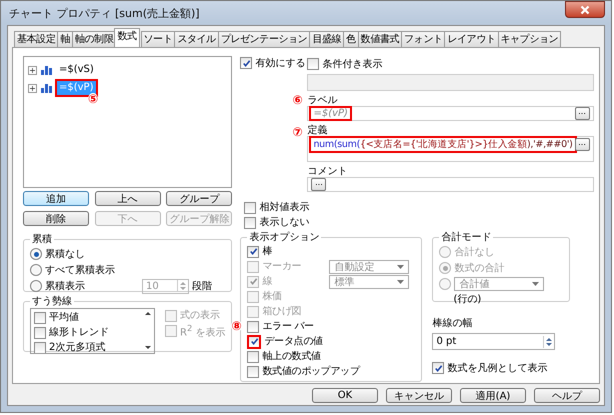 Image resolution: width=614 pixels, height=415 pixels. Describe the element at coordinates (65, 255) in the screenshot. I see `radio-label: 累積なし` at that location.